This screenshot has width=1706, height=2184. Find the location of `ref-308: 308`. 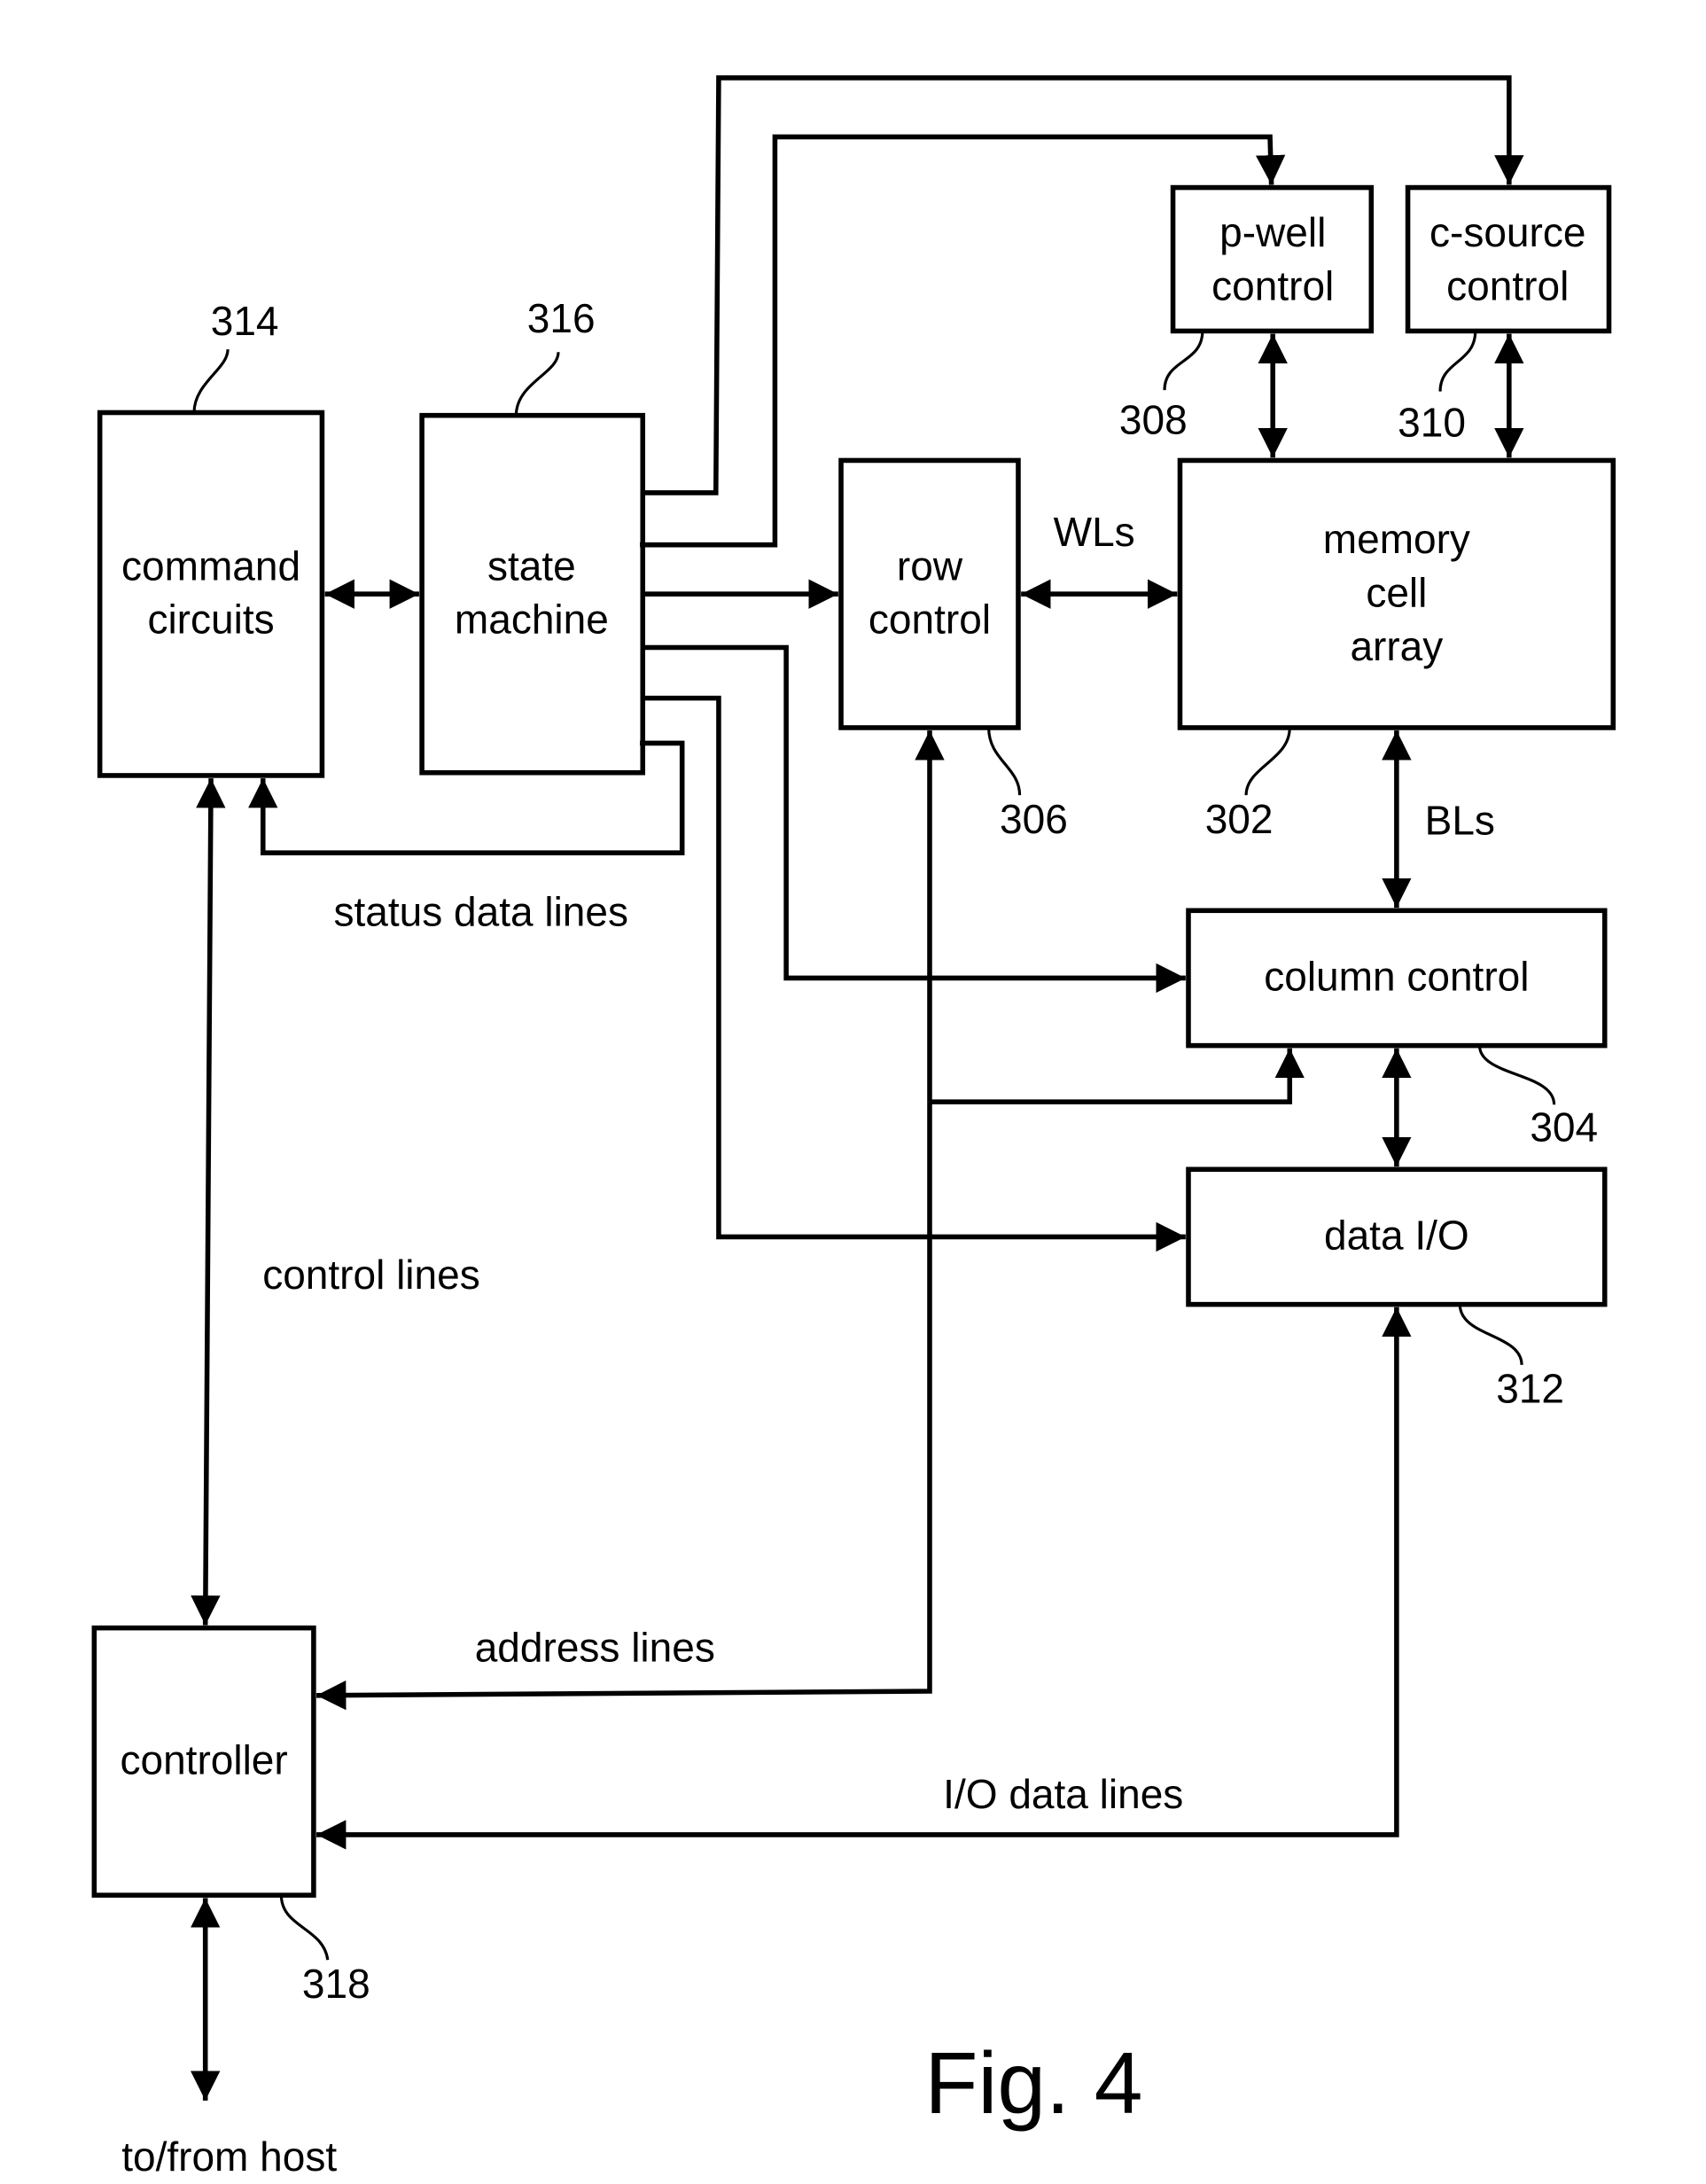

ref-308: 308 is located at coordinates (1153, 419).